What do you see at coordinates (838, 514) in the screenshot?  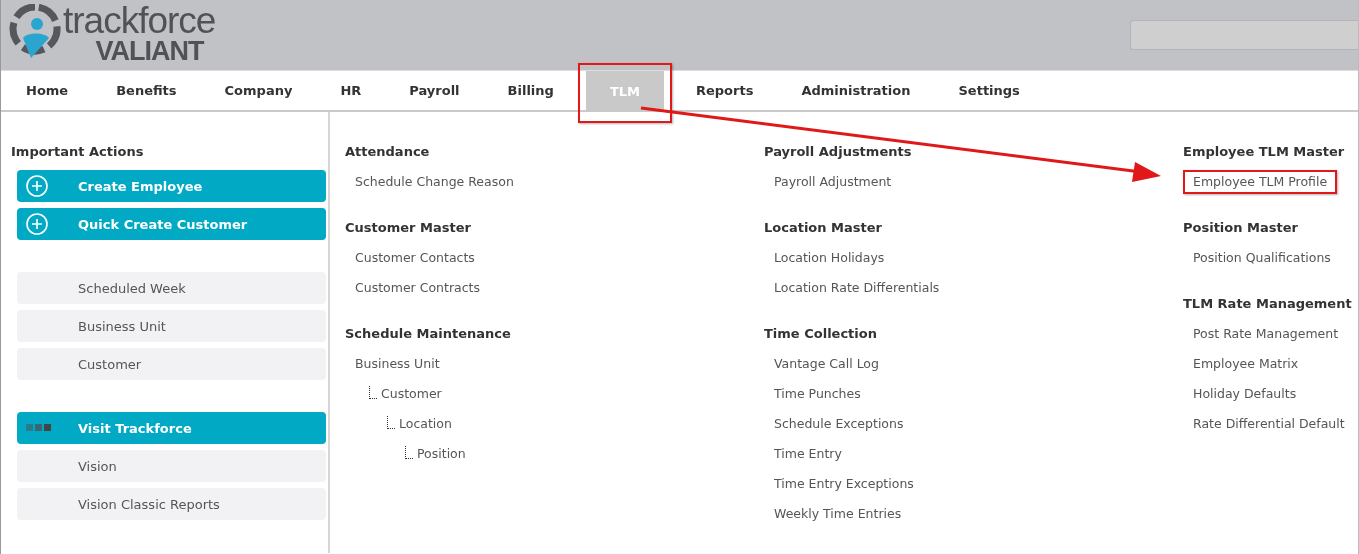 I see `menu-link: Weekly Time Entries` at bounding box center [838, 514].